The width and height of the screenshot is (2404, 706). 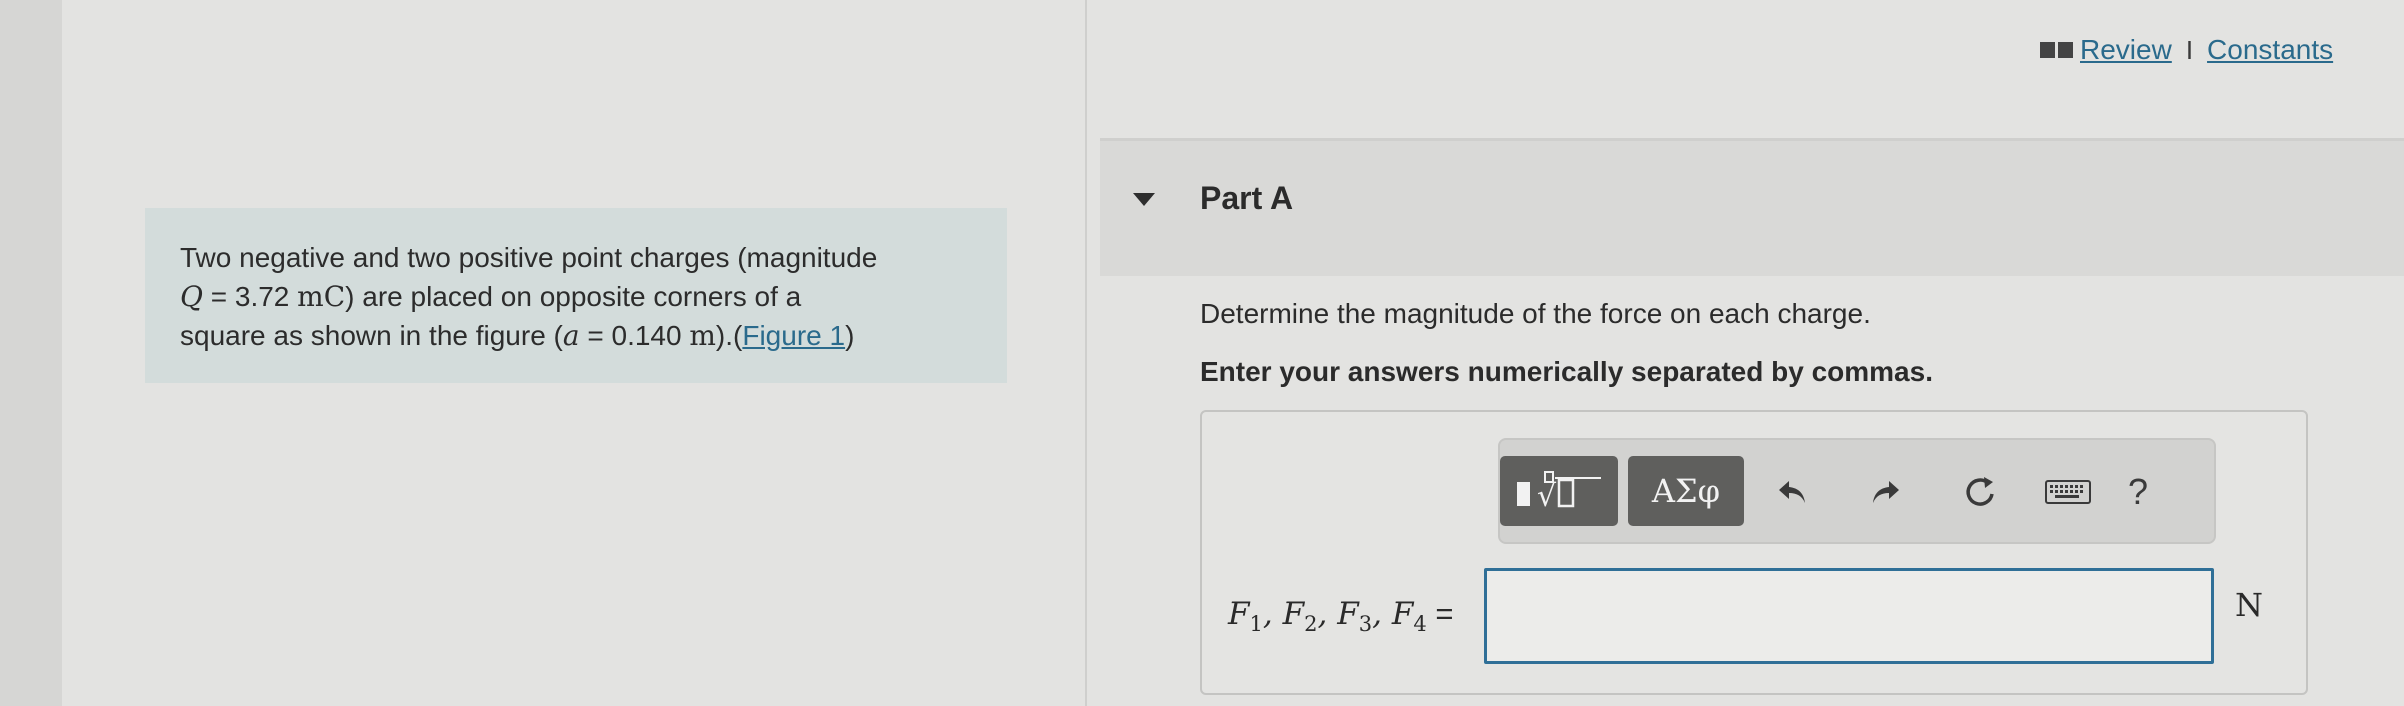 I want to click on column-divider, so click(x=1086, y=353).